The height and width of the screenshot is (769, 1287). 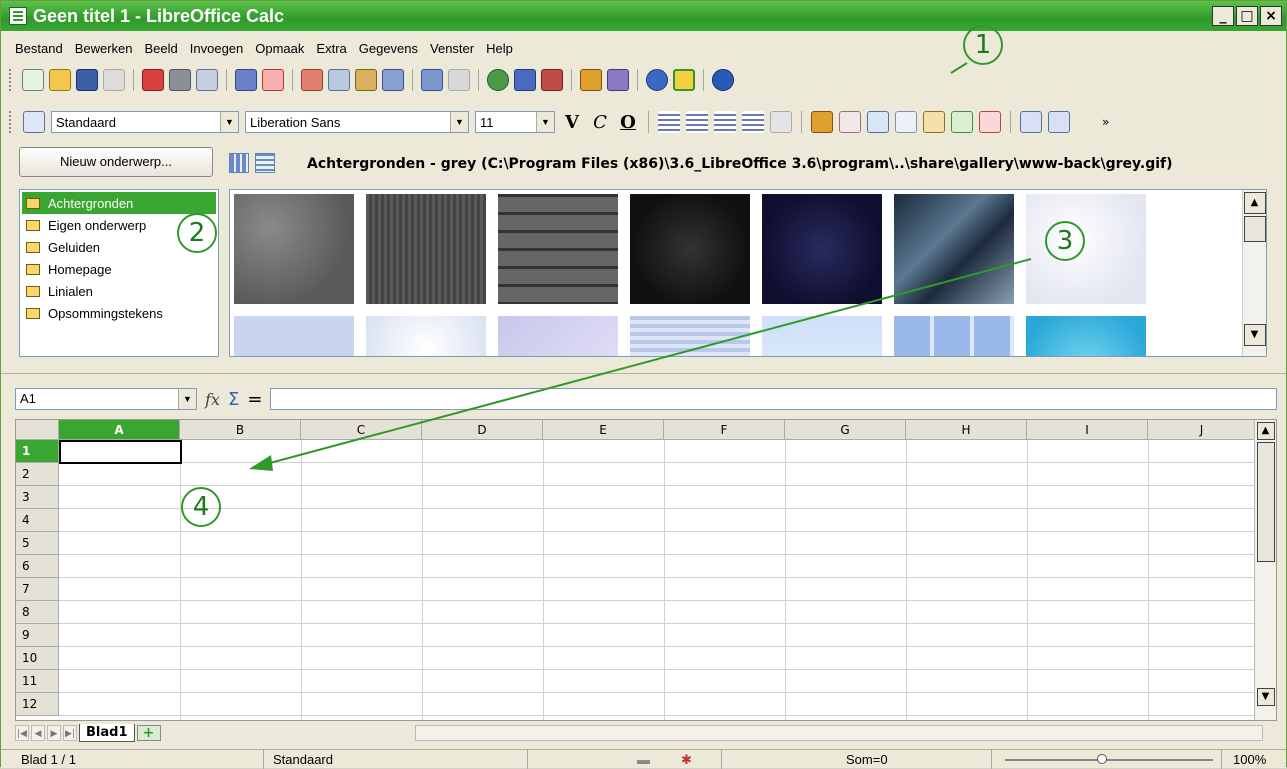 I want to click on sum-icon: Σ, so click(x=233, y=399).